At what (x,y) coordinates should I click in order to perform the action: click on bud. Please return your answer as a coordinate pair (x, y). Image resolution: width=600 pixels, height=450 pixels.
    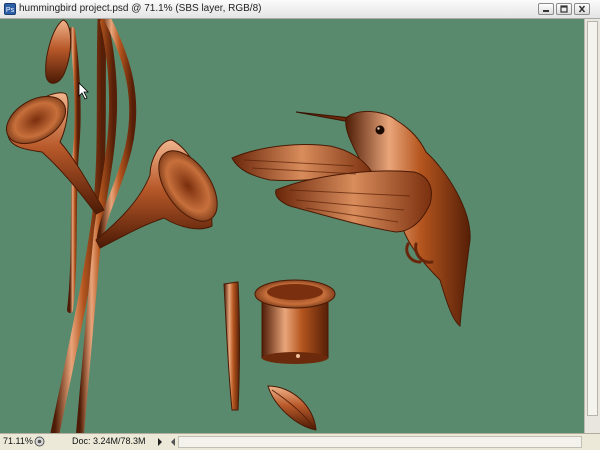
    Looking at the image, I should click on (58, 51).